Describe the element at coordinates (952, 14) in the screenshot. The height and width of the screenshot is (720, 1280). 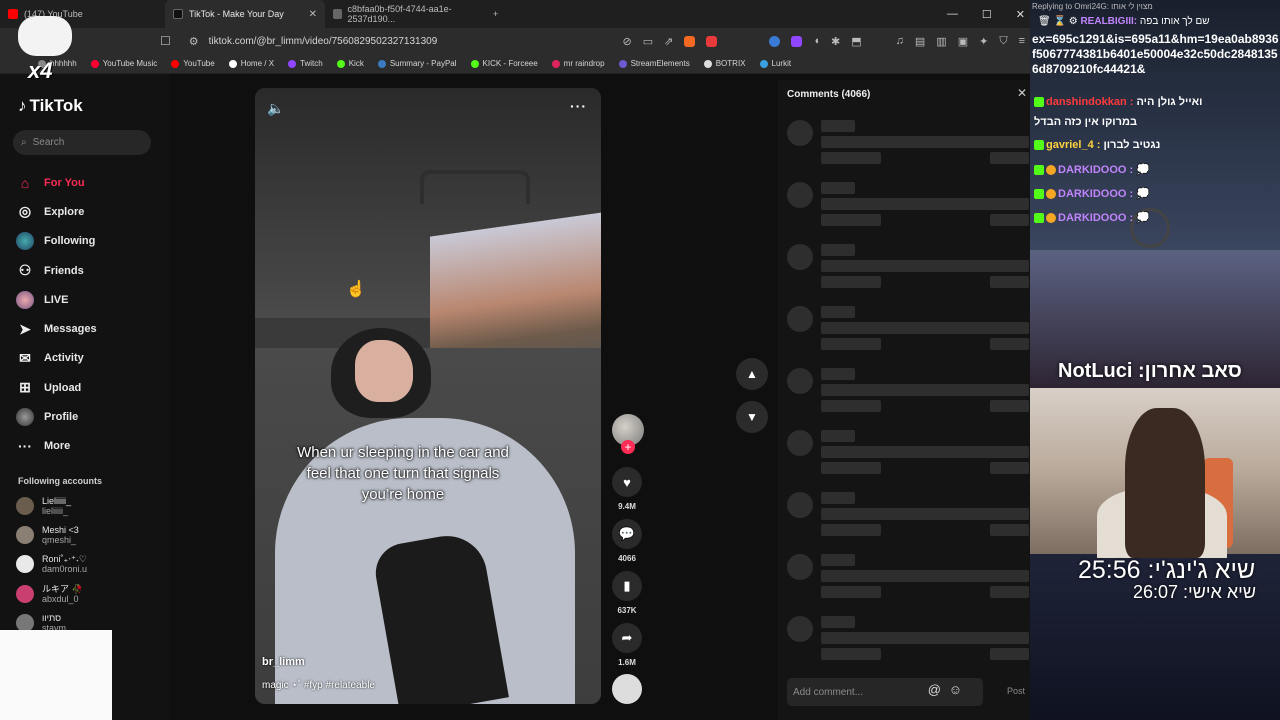
I see `minimize-icon: —` at that location.